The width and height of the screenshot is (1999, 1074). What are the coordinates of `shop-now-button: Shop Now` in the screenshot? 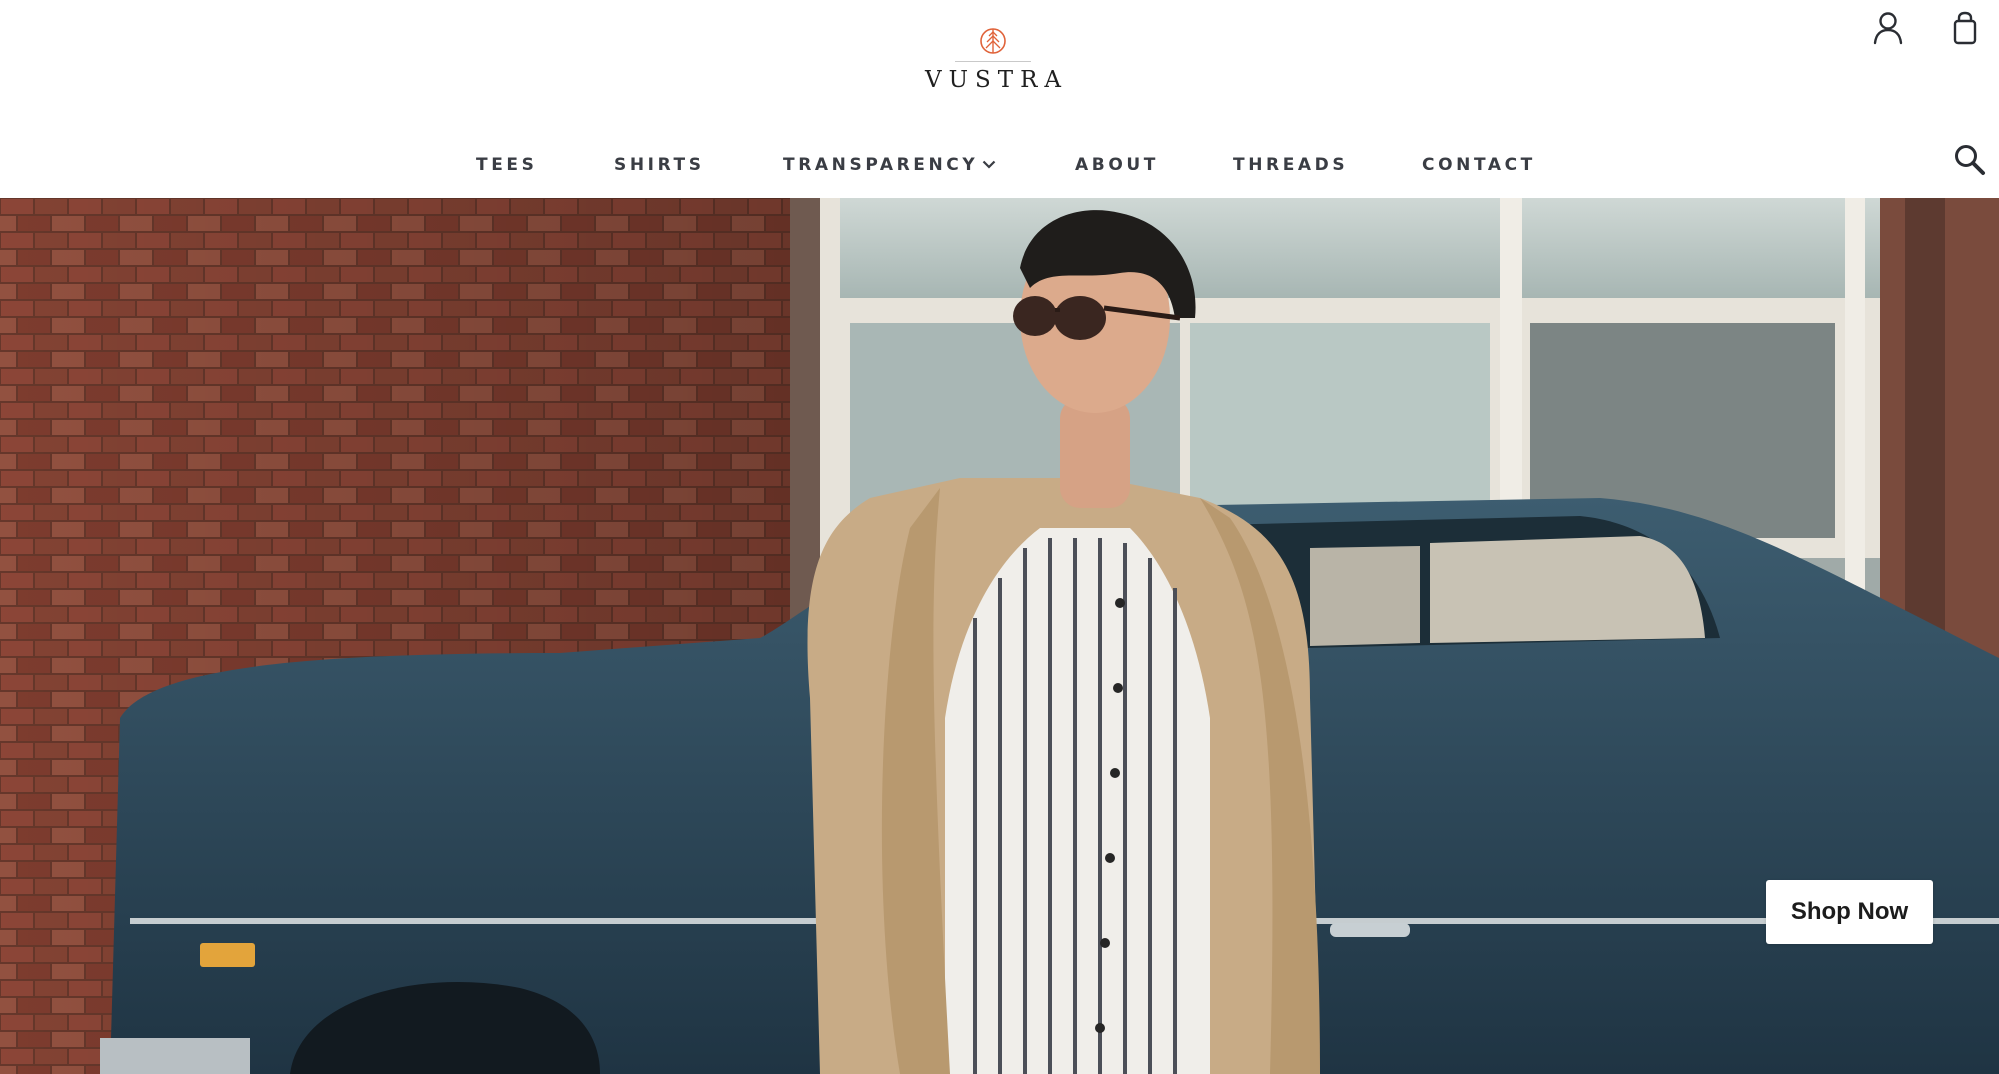 It's located at (1849, 912).